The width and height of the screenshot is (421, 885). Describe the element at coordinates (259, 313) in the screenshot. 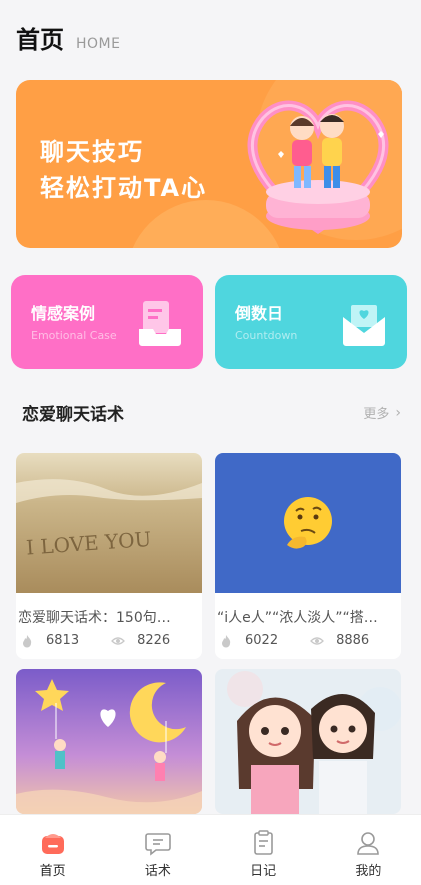

I see `card-title: 倒数日` at that location.